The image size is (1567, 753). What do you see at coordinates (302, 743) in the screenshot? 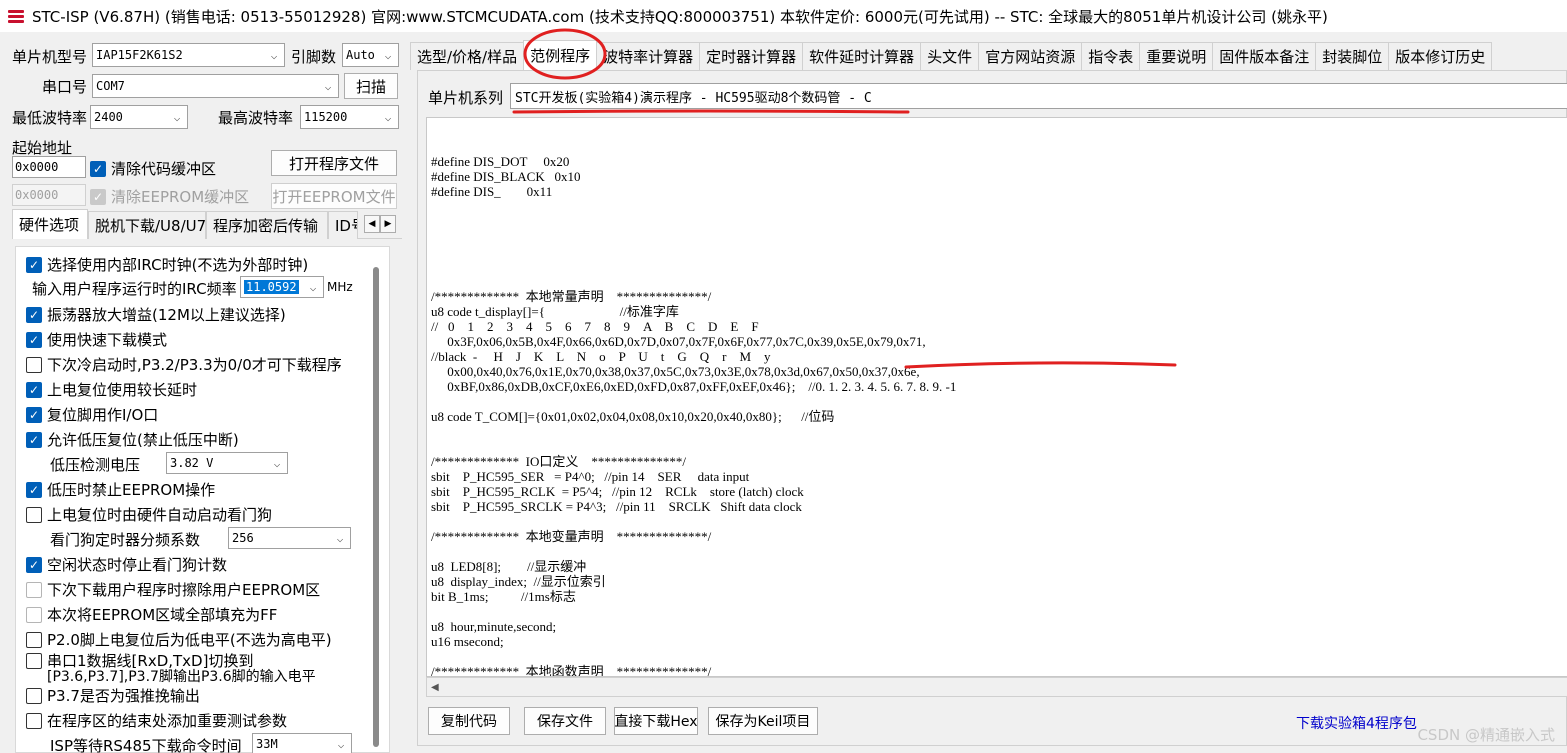
I see `isp-wait-select: 33M ⌵` at bounding box center [302, 743].